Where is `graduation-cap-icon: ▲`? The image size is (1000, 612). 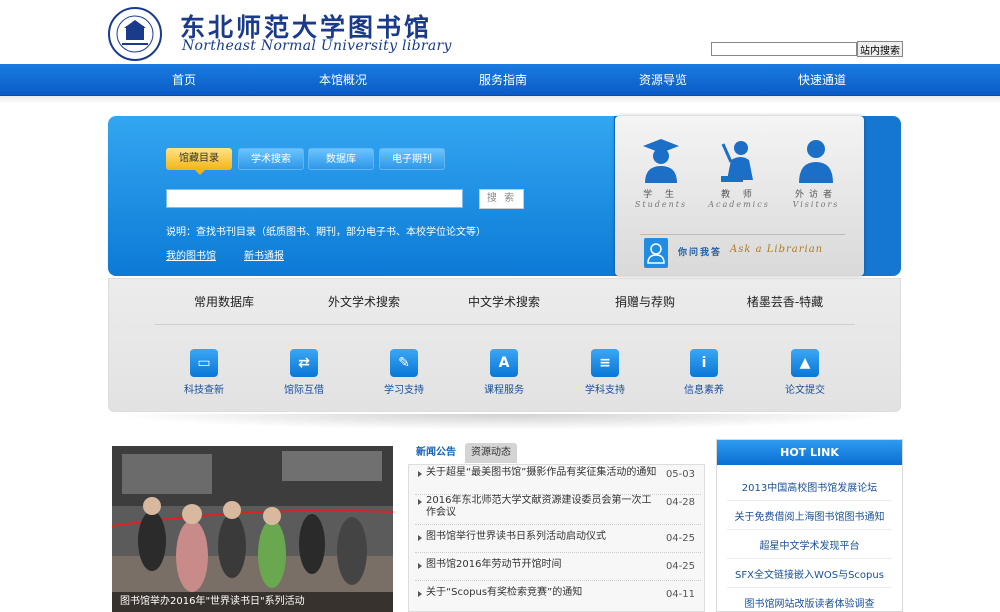 graduation-cap-icon: ▲ is located at coordinates (805, 363).